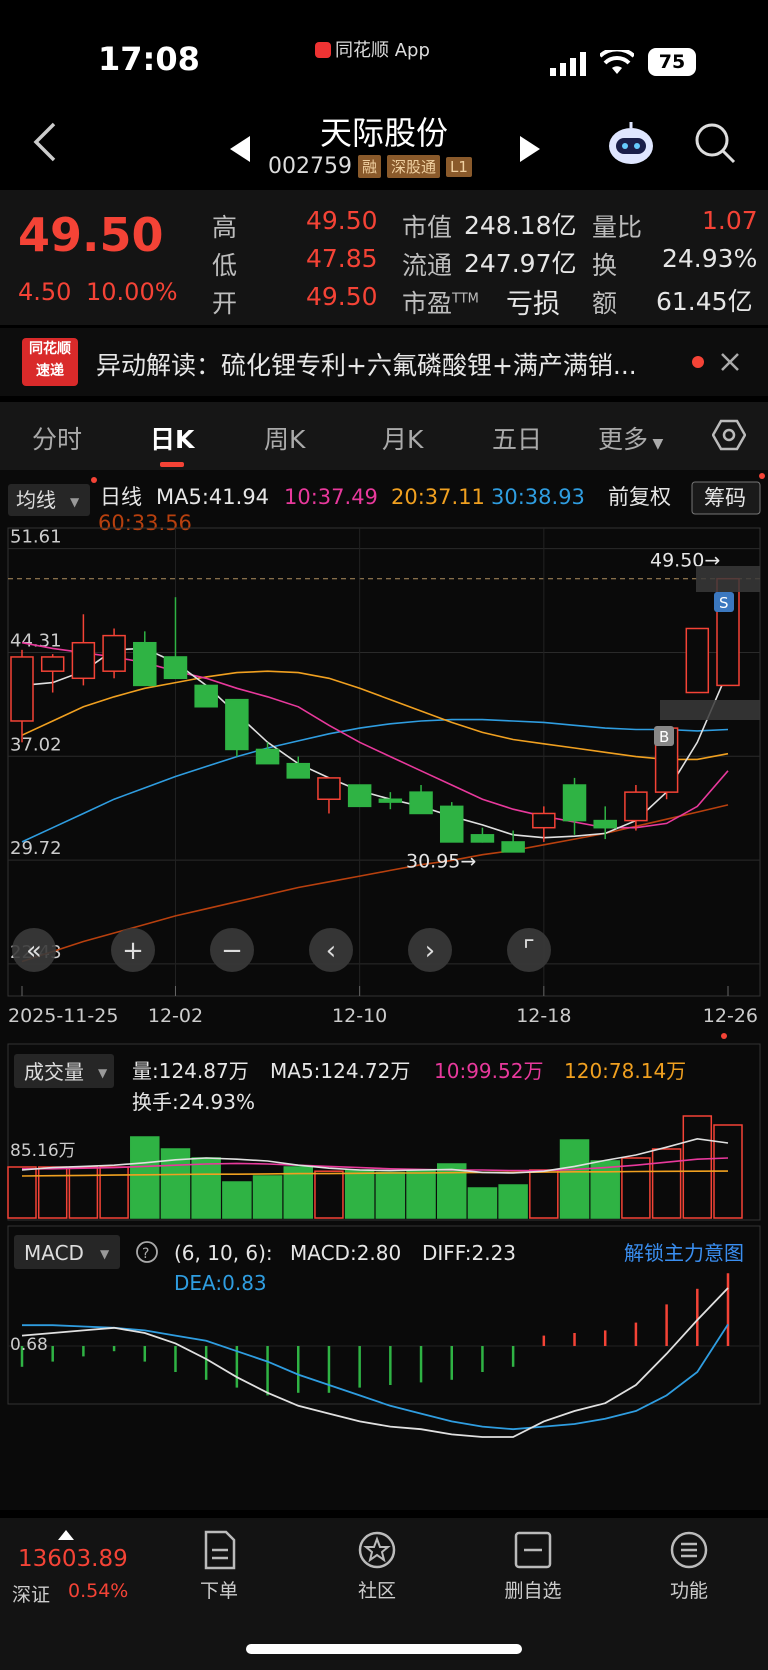 The height and width of the screenshot is (1670, 768). What do you see at coordinates (529, 951) in the screenshot?
I see `fullscreen-icon: ⌜` at bounding box center [529, 951].